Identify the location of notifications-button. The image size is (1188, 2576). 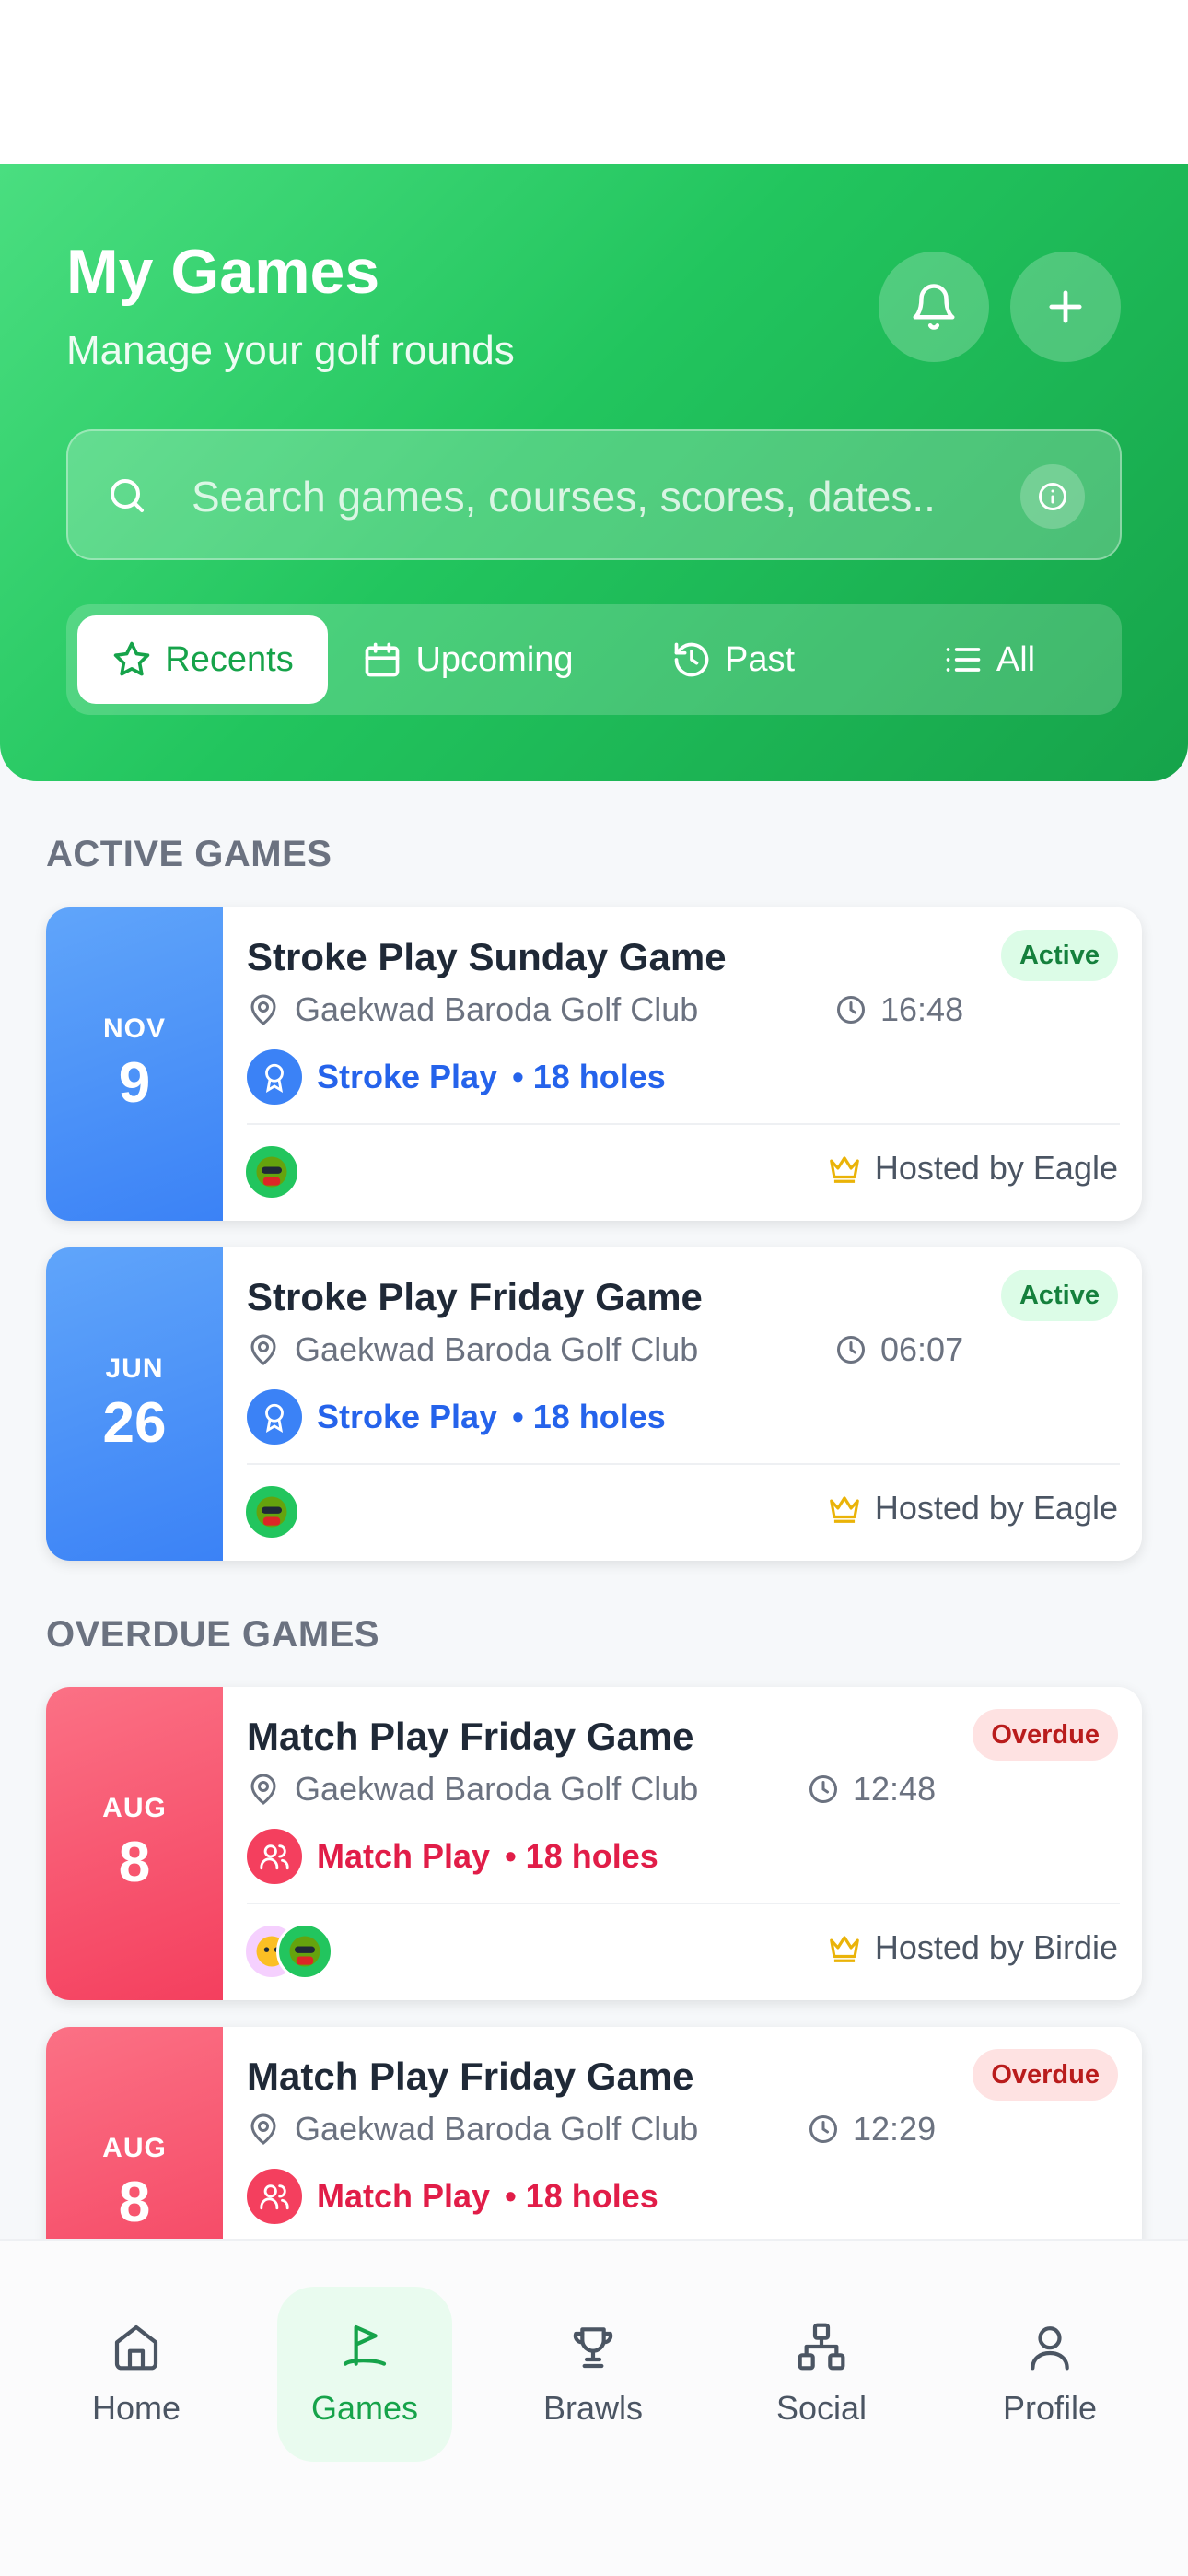
(934, 307).